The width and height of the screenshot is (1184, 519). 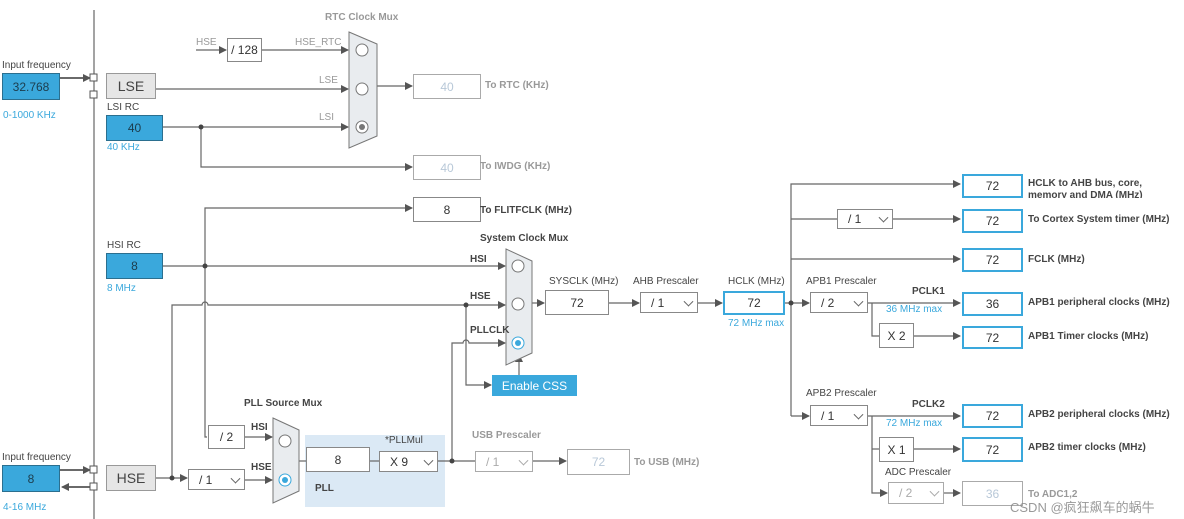 What do you see at coordinates (504, 461) in the screenshot?
I see `usb-prescaler-select: / 1` at bounding box center [504, 461].